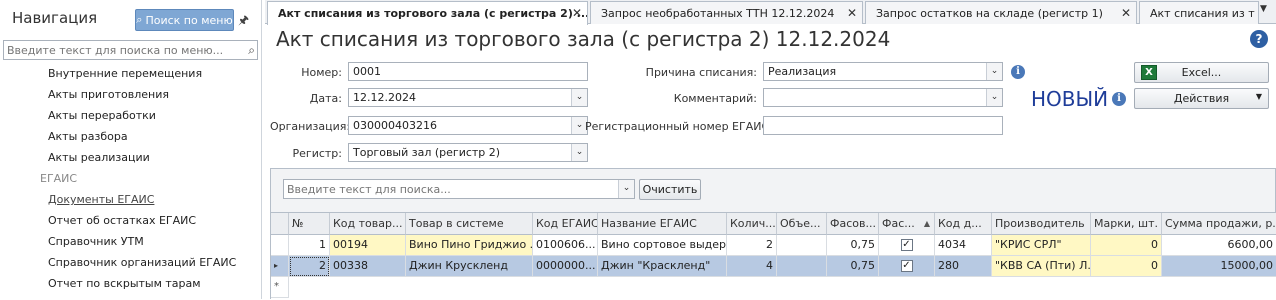 The image size is (1276, 300). What do you see at coordinates (125, 73) in the screenshot?
I see `menu-item-internal-transfers: Внутренние перемещения` at bounding box center [125, 73].